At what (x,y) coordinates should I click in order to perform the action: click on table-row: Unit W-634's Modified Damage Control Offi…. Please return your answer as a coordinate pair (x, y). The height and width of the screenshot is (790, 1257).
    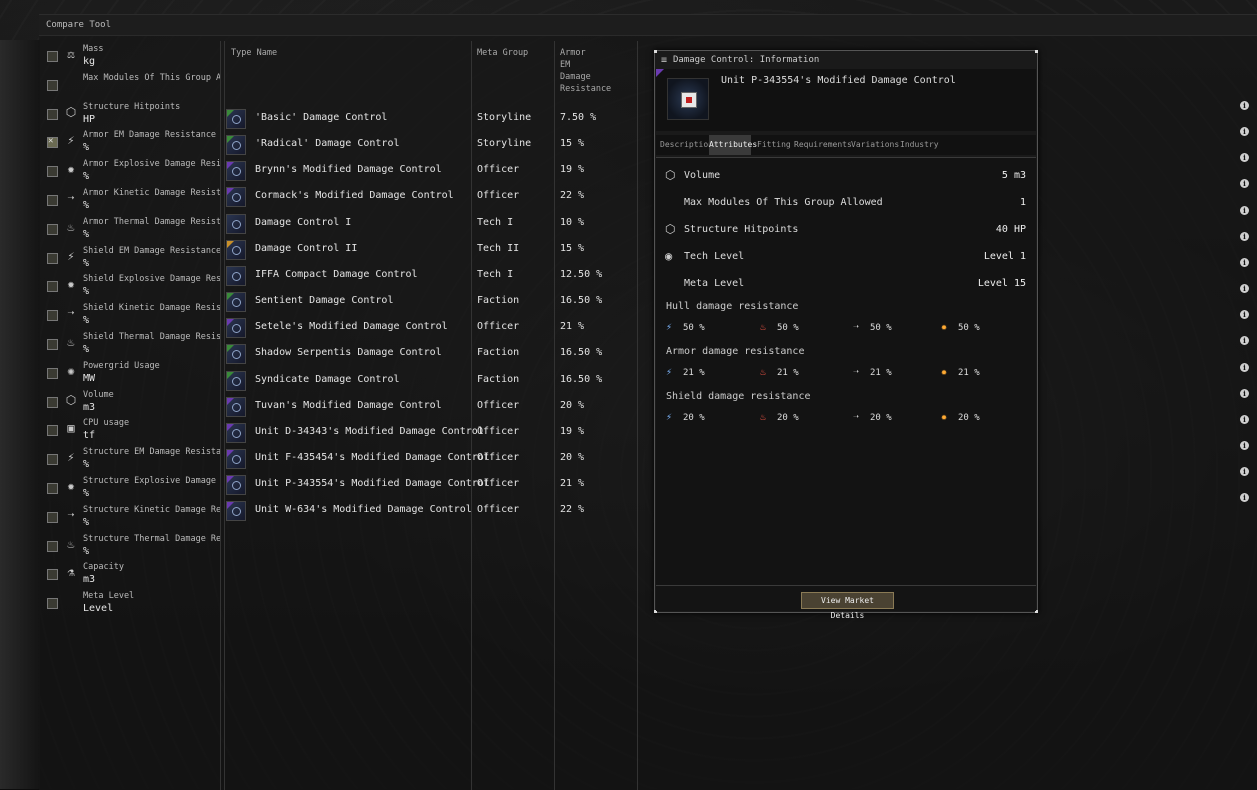
    Looking at the image, I should click on (431, 511).